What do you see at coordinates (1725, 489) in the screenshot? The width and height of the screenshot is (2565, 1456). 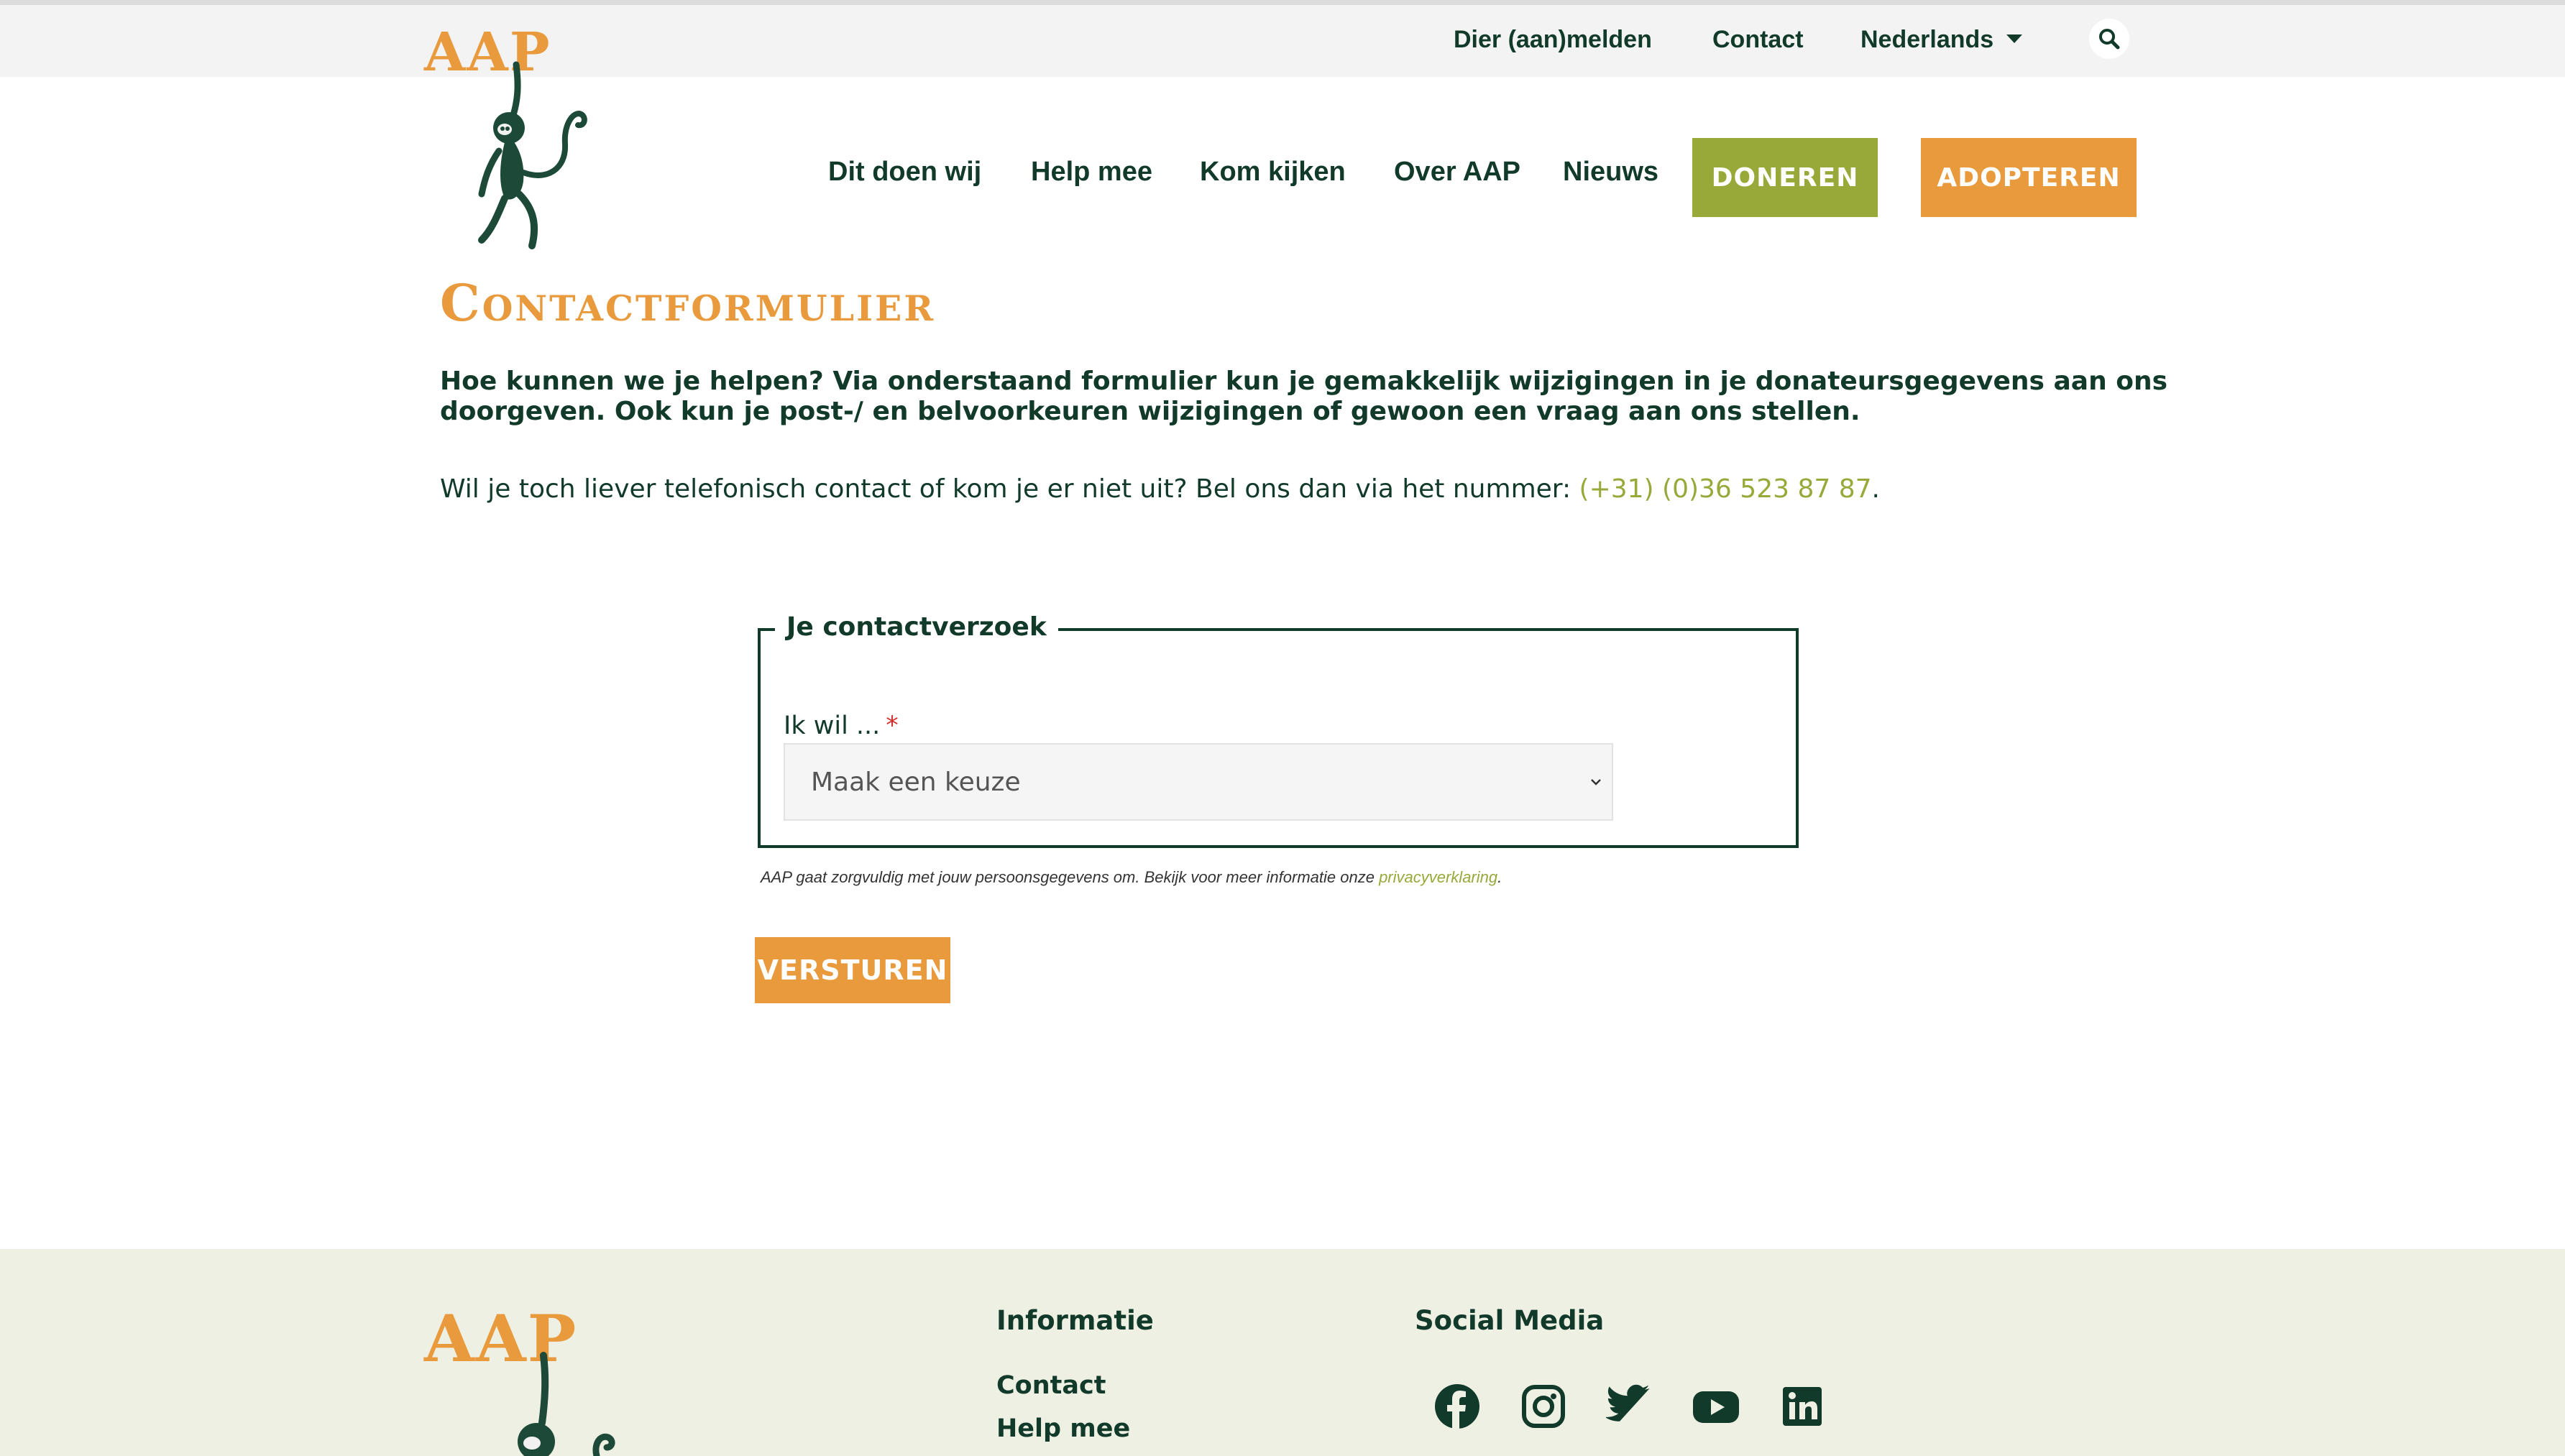 I see `phone-link: (+31) (0)36 523 87 87` at bounding box center [1725, 489].